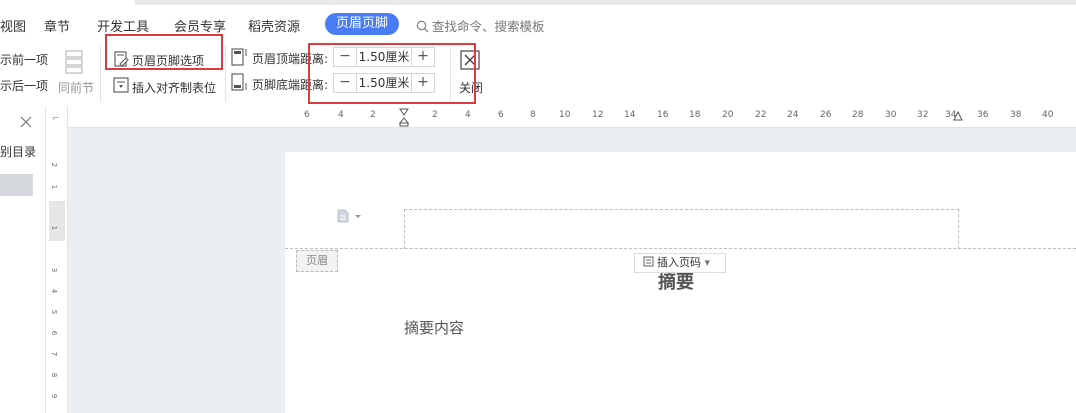 Image resolution: width=1076 pixels, height=413 pixels. What do you see at coordinates (54, 396) in the screenshot?
I see `ruler-label: 9` at bounding box center [54, 396].